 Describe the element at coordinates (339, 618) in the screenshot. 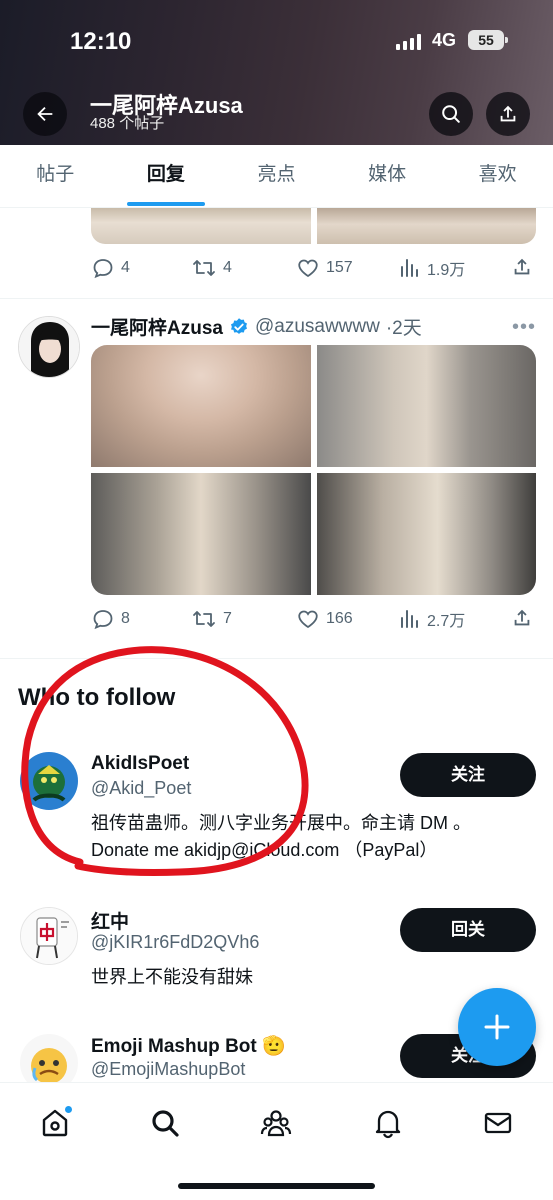

I see `like-count: 166` at that location.